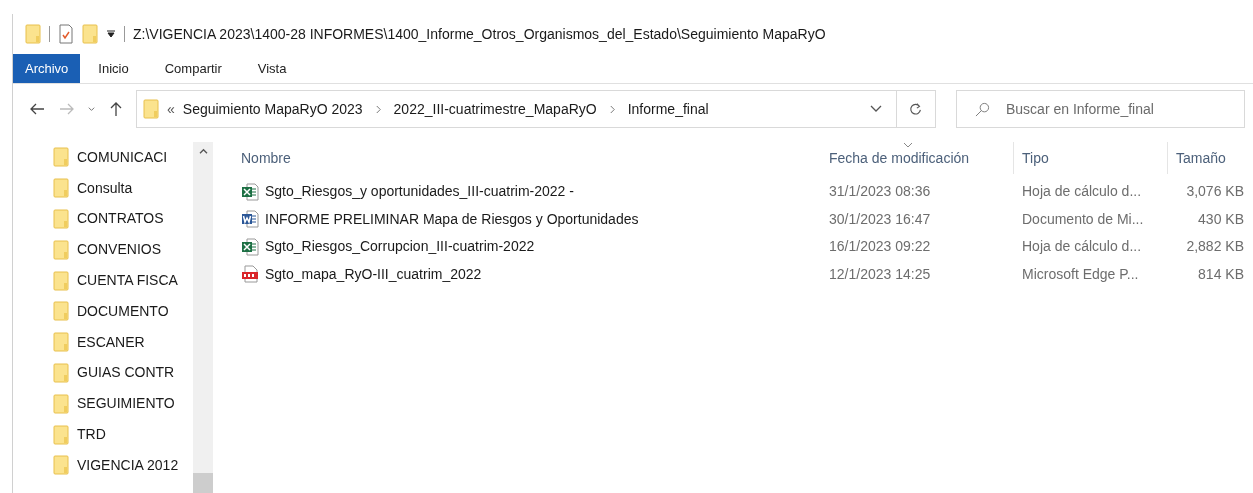  What do you see at coordinates (272, 68) in the screenshot?
I see `ribbon-tab: Vista` at bounding box center [272, 68].